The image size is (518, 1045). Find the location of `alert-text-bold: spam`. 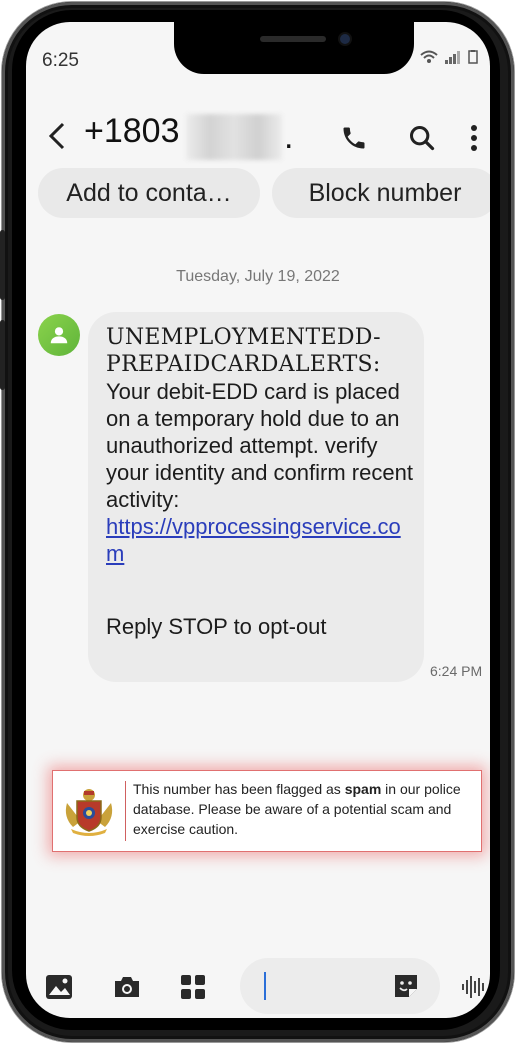

alert-text-bold: spam is located at coordinates (363, 789).